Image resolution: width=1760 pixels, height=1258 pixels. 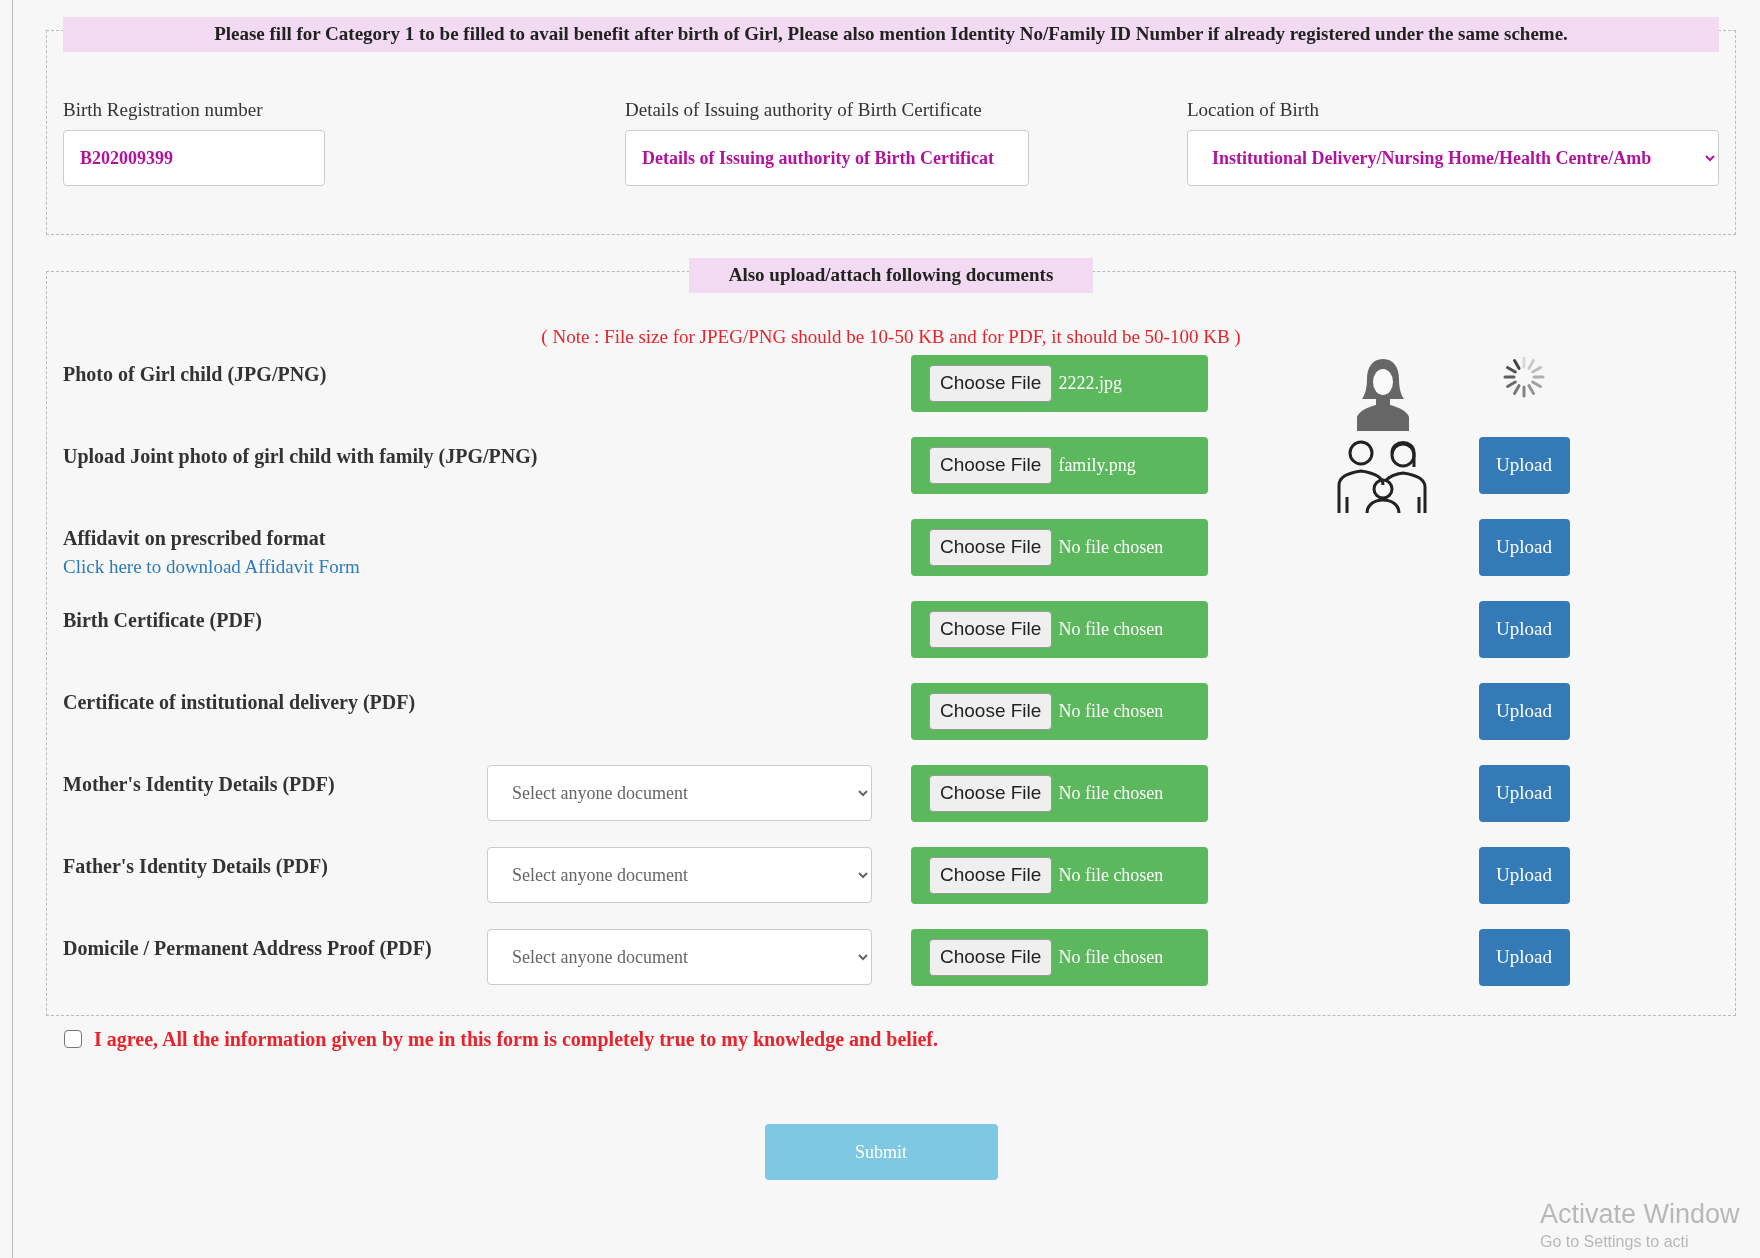 What do you see at coordinates (891, 275) in the screenshot?
I see `section-legend: Also upload/attach following documents` at bounding box center [891, 275].